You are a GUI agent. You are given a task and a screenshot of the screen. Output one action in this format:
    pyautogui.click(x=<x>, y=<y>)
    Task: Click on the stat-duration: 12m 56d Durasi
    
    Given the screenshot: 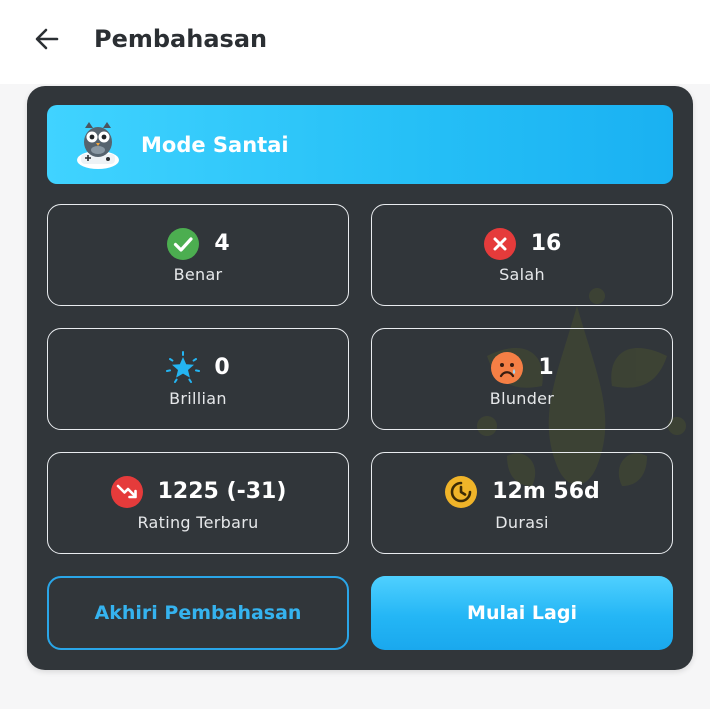 What is the action you would take?
    pyautogui.click(x=522, y=503)
    